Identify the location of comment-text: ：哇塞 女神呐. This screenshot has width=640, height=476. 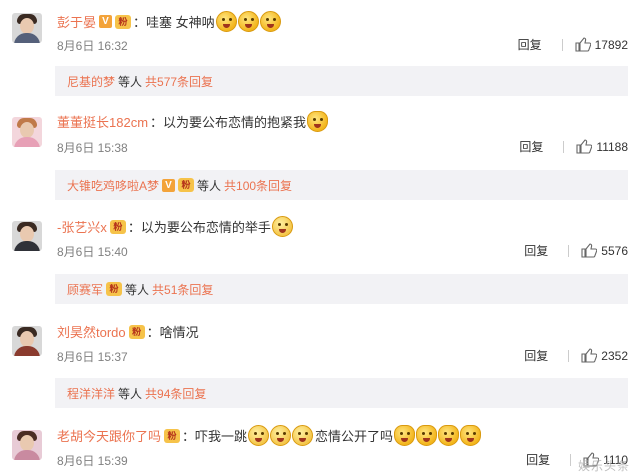
(174, 22).